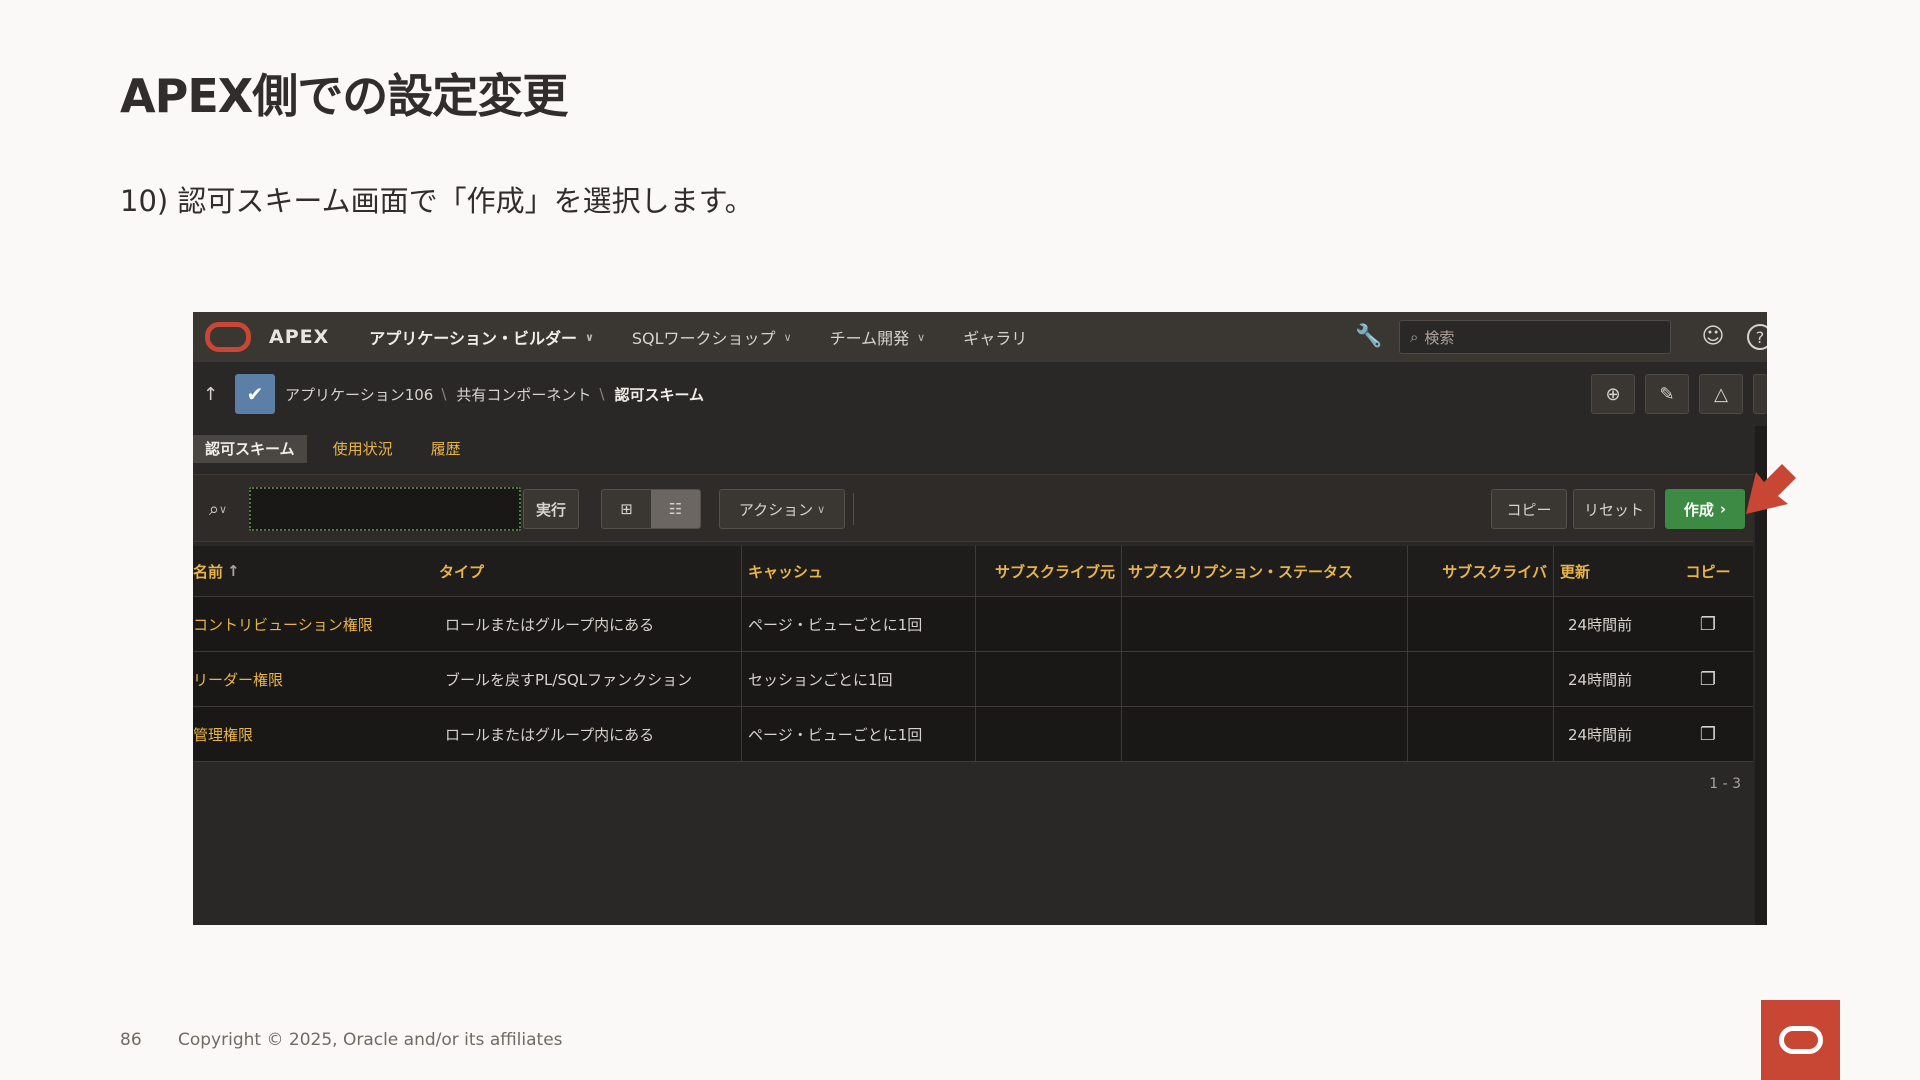  Describe the element at coordinates (1614, 509) in the screenshot. I see `reset-button: リセット` at that location.